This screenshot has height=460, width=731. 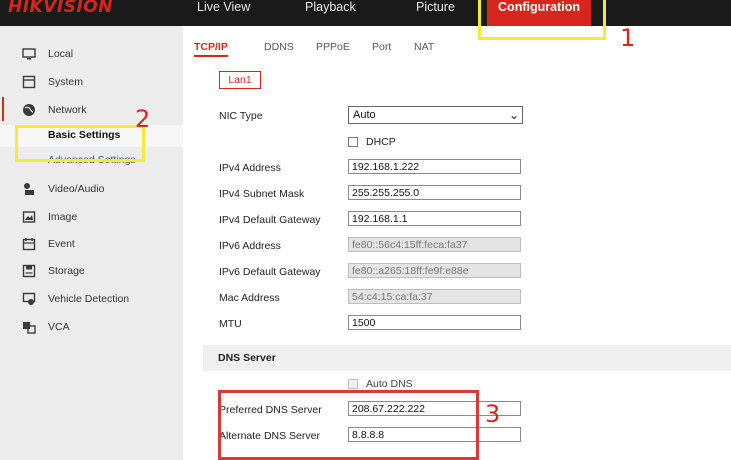 I want to click on ipv4-subnet-mask-input, so click(x=434, y=192).